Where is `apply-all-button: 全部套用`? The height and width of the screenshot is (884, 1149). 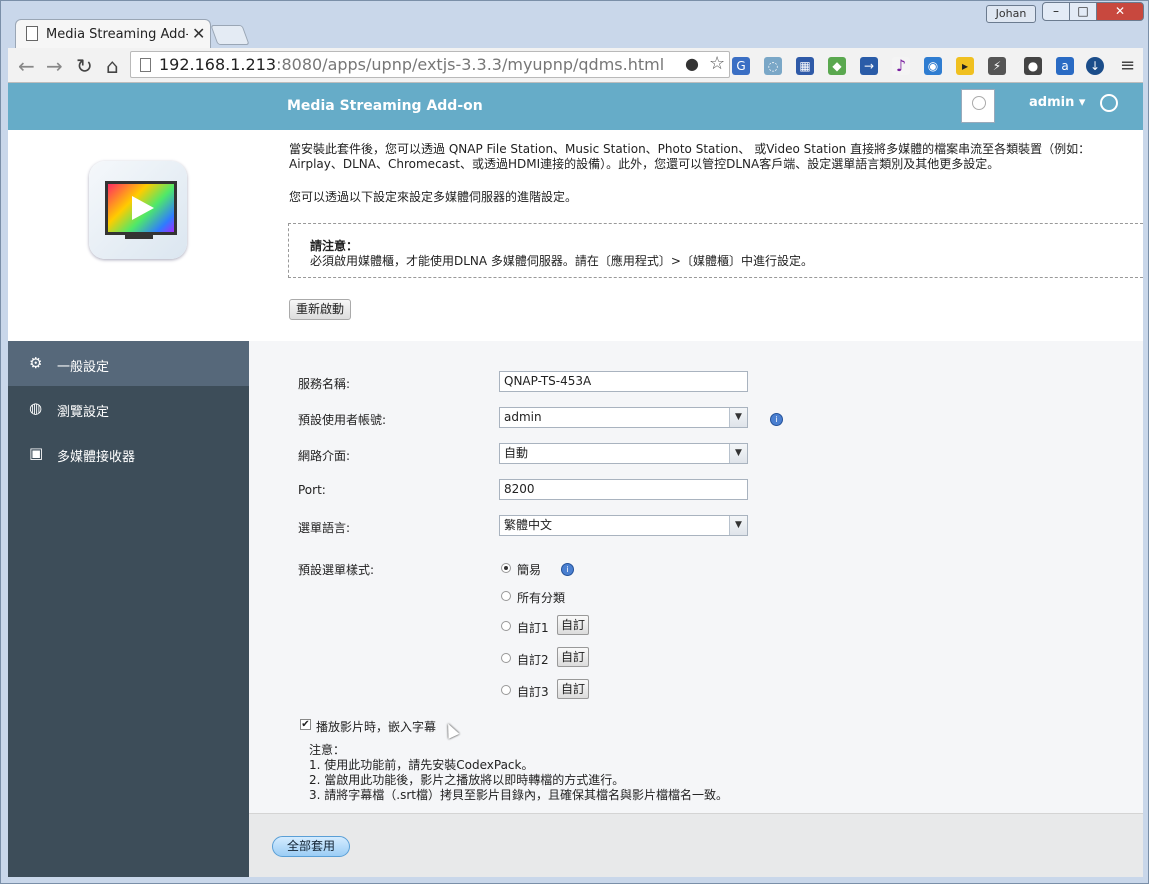
apply-all-button: 全部套用 is located at coordinates (311, 846).